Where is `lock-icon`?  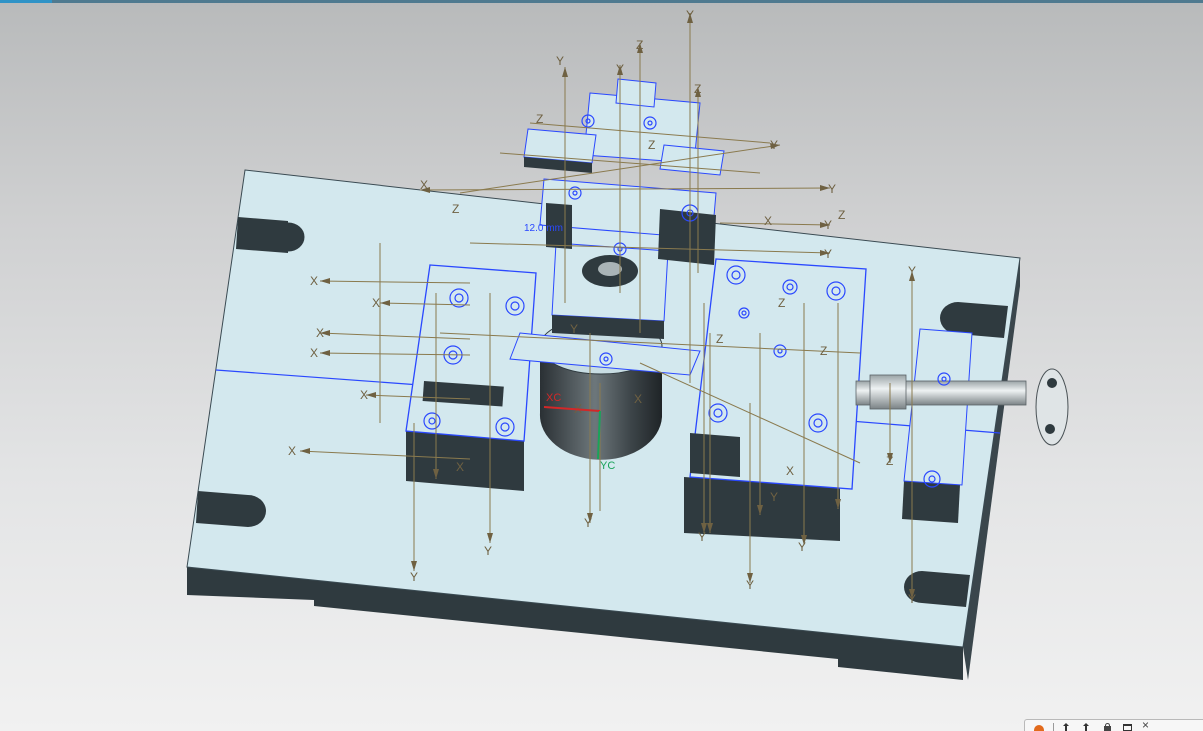 lock-icon is located at coordinates (1108, 727).